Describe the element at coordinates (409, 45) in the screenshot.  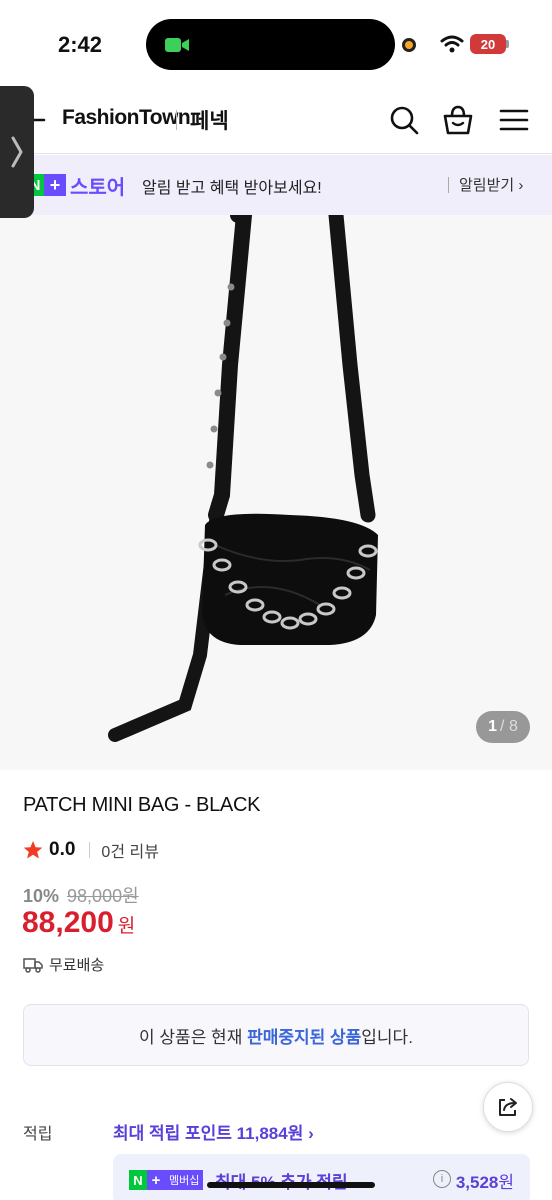
I see `privacy-indicator-icon` at that location.